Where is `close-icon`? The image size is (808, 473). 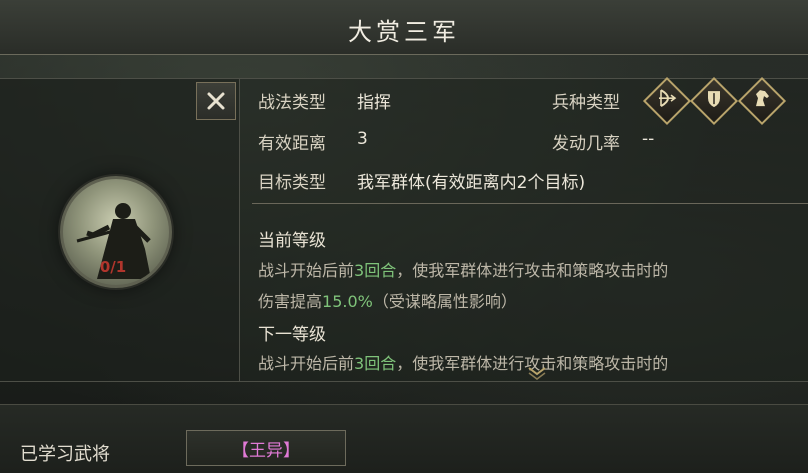 close-icon is located at coordinates (216, 101).